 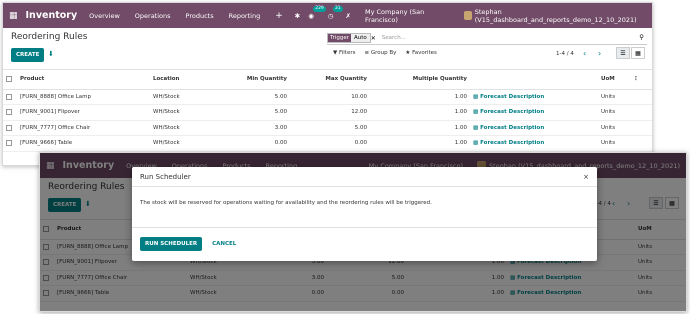 What do you see at coordinates (360, 38) in the screenshot?
I see `facet-value: Auto` at bounding box center [360, 38].